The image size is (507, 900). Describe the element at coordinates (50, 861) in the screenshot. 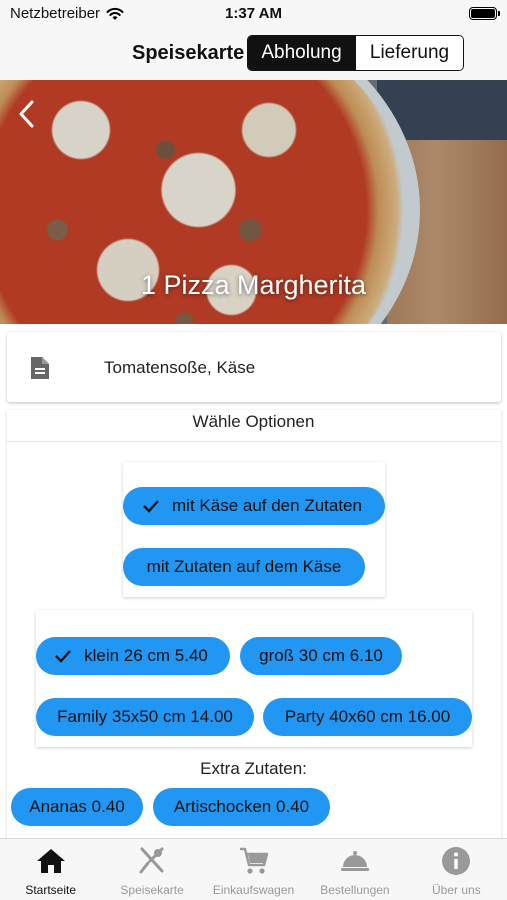

I see `home-icon` at that location.